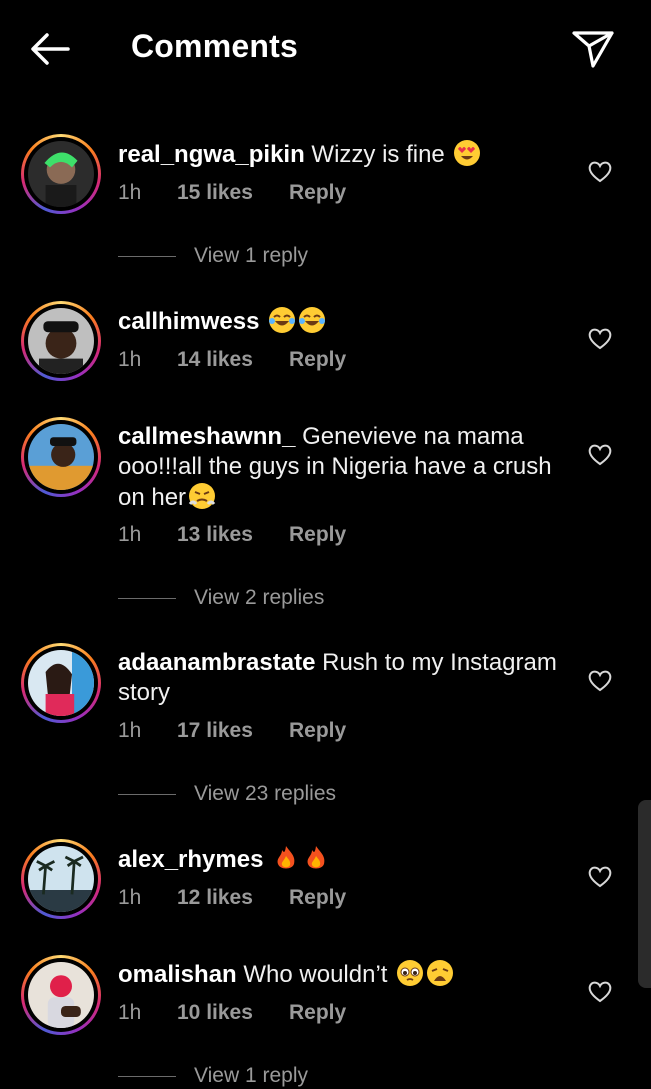 The width and height of the screenshot is (651, 1089). Describe the element at coordinates (177, 974) in the screenshot. I see `comment-username: omalishan` at that location.